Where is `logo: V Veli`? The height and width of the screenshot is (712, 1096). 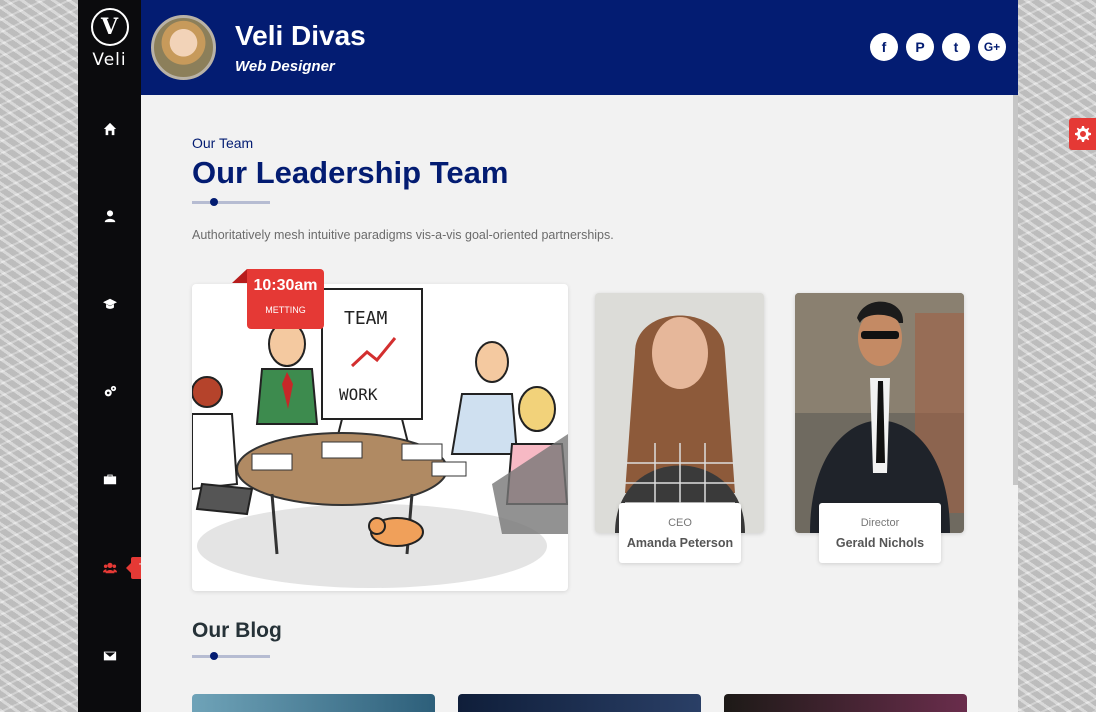
logo: V Veli is located at coordinates (109, 39).